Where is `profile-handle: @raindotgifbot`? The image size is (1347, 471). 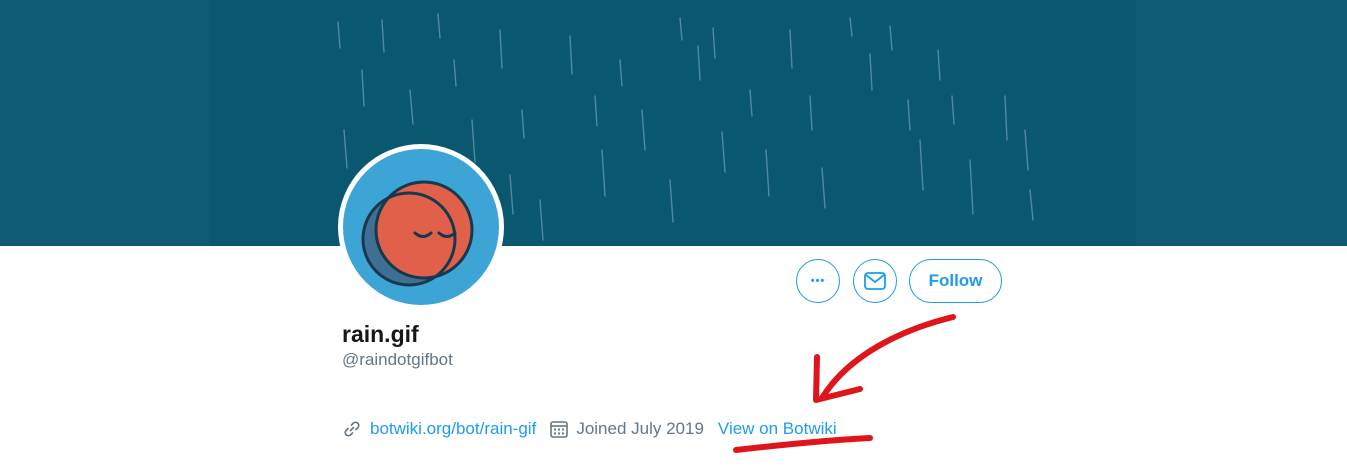
profile-handle: @raindotgifbot is located at coordinates (397, 359).